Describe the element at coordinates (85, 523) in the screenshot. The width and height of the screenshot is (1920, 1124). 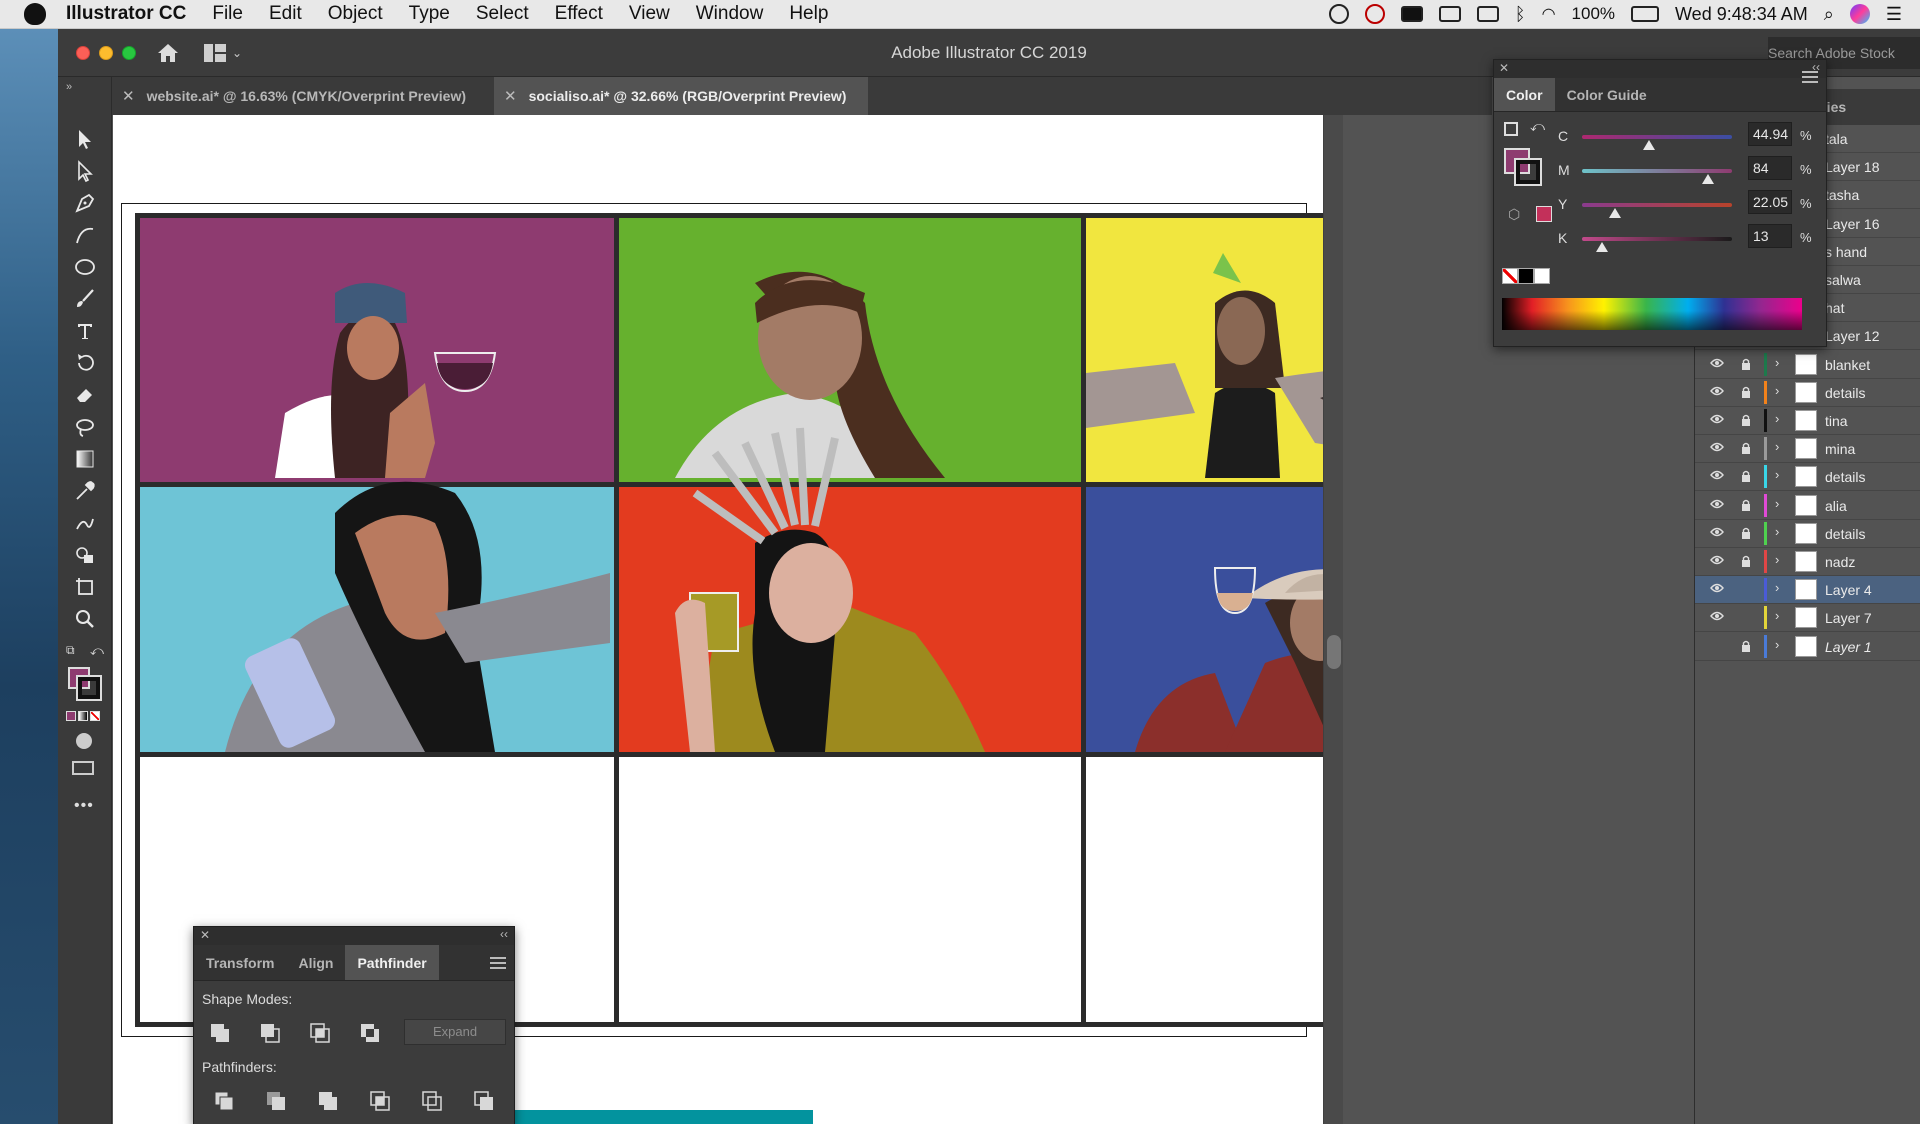
I see `puppet-warp-tool` at that location.